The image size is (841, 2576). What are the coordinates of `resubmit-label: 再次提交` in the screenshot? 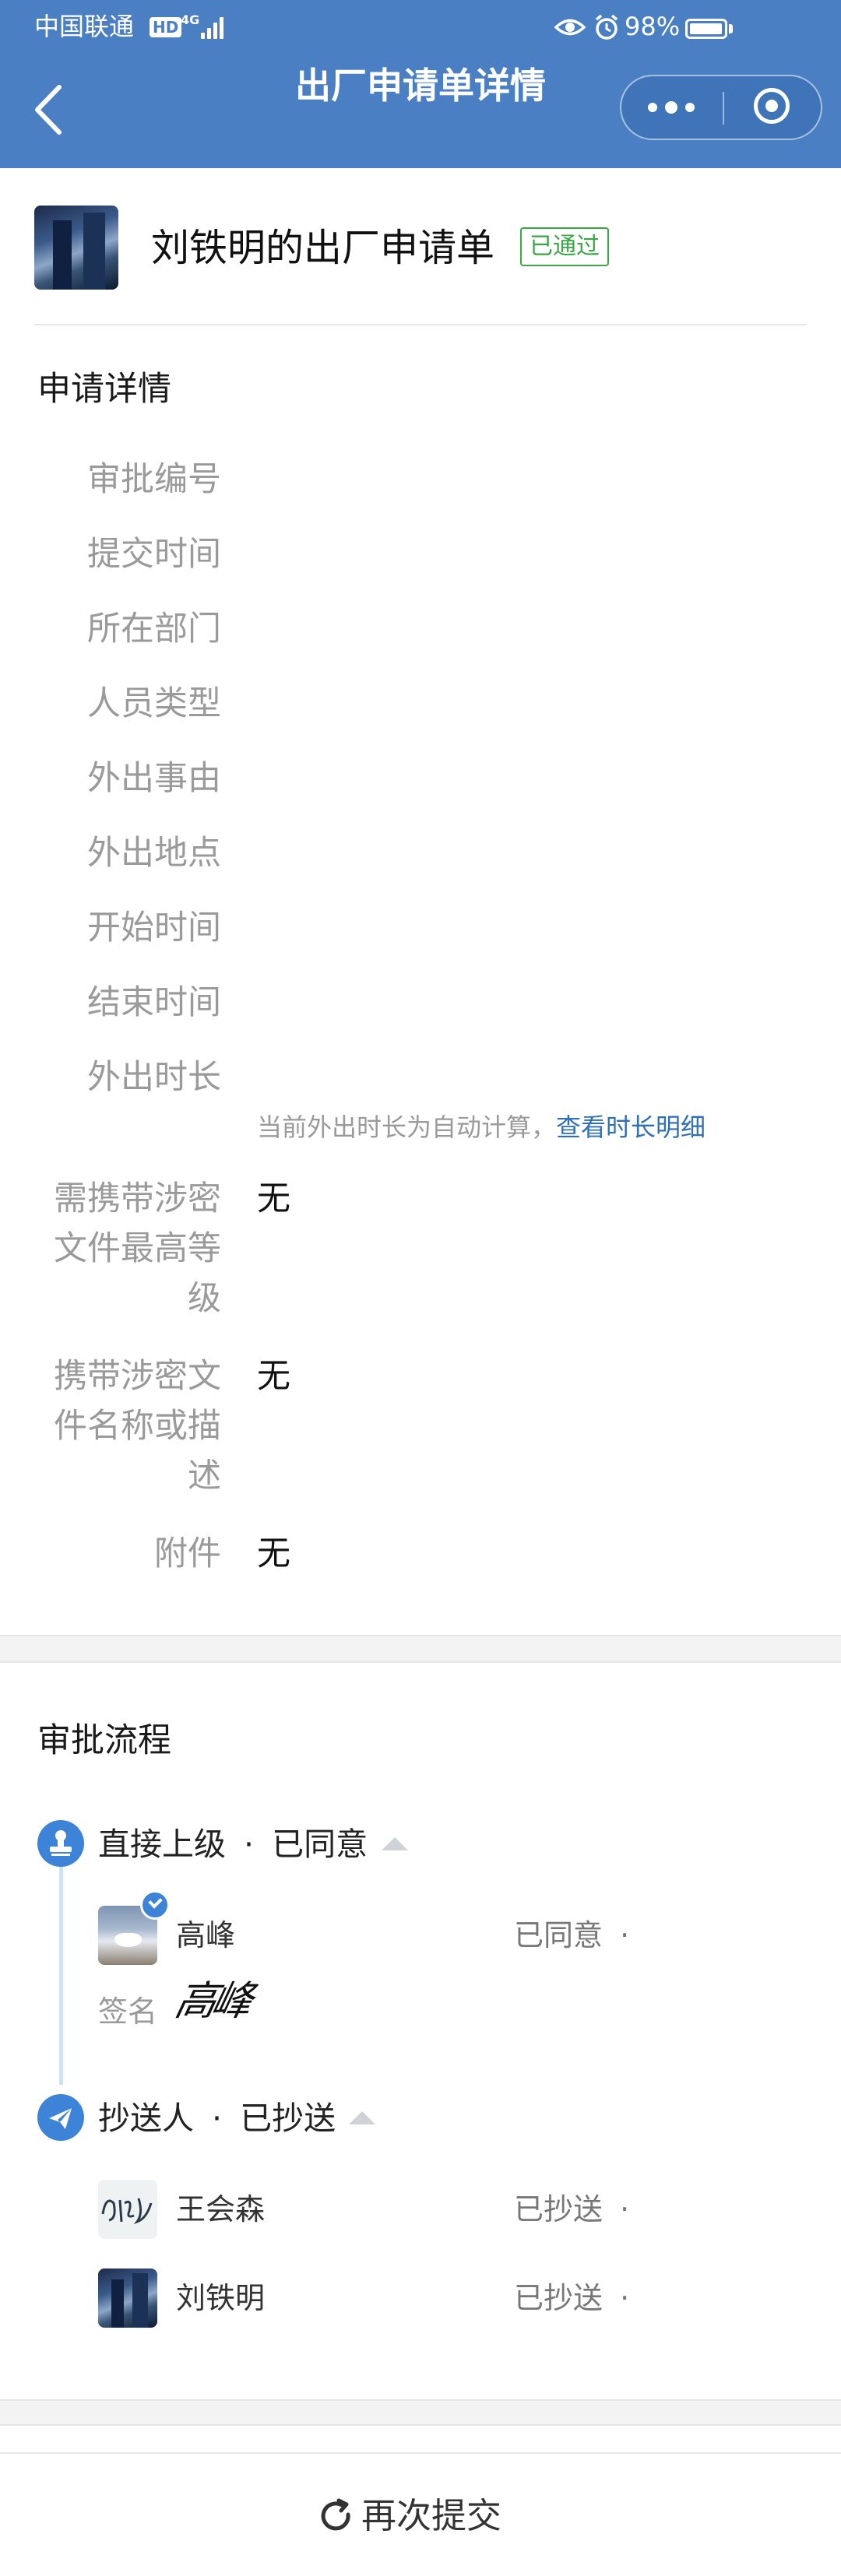 It's located at (431, 2515).